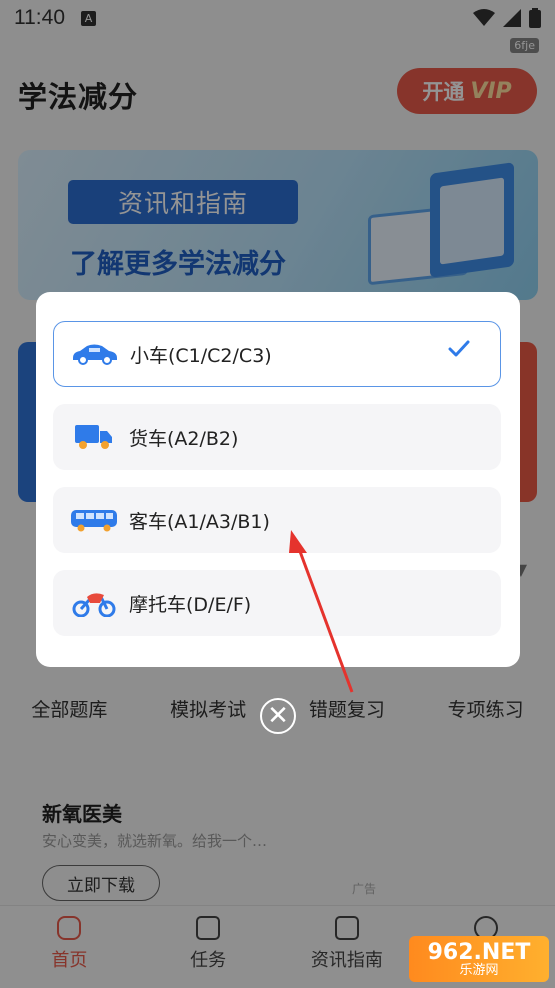 The image size is (555, 988). Describe the element at coordinates (199, 521) in the screenshot. I see `option-bus-label: 客车(A1/A3/B1)` at that location.